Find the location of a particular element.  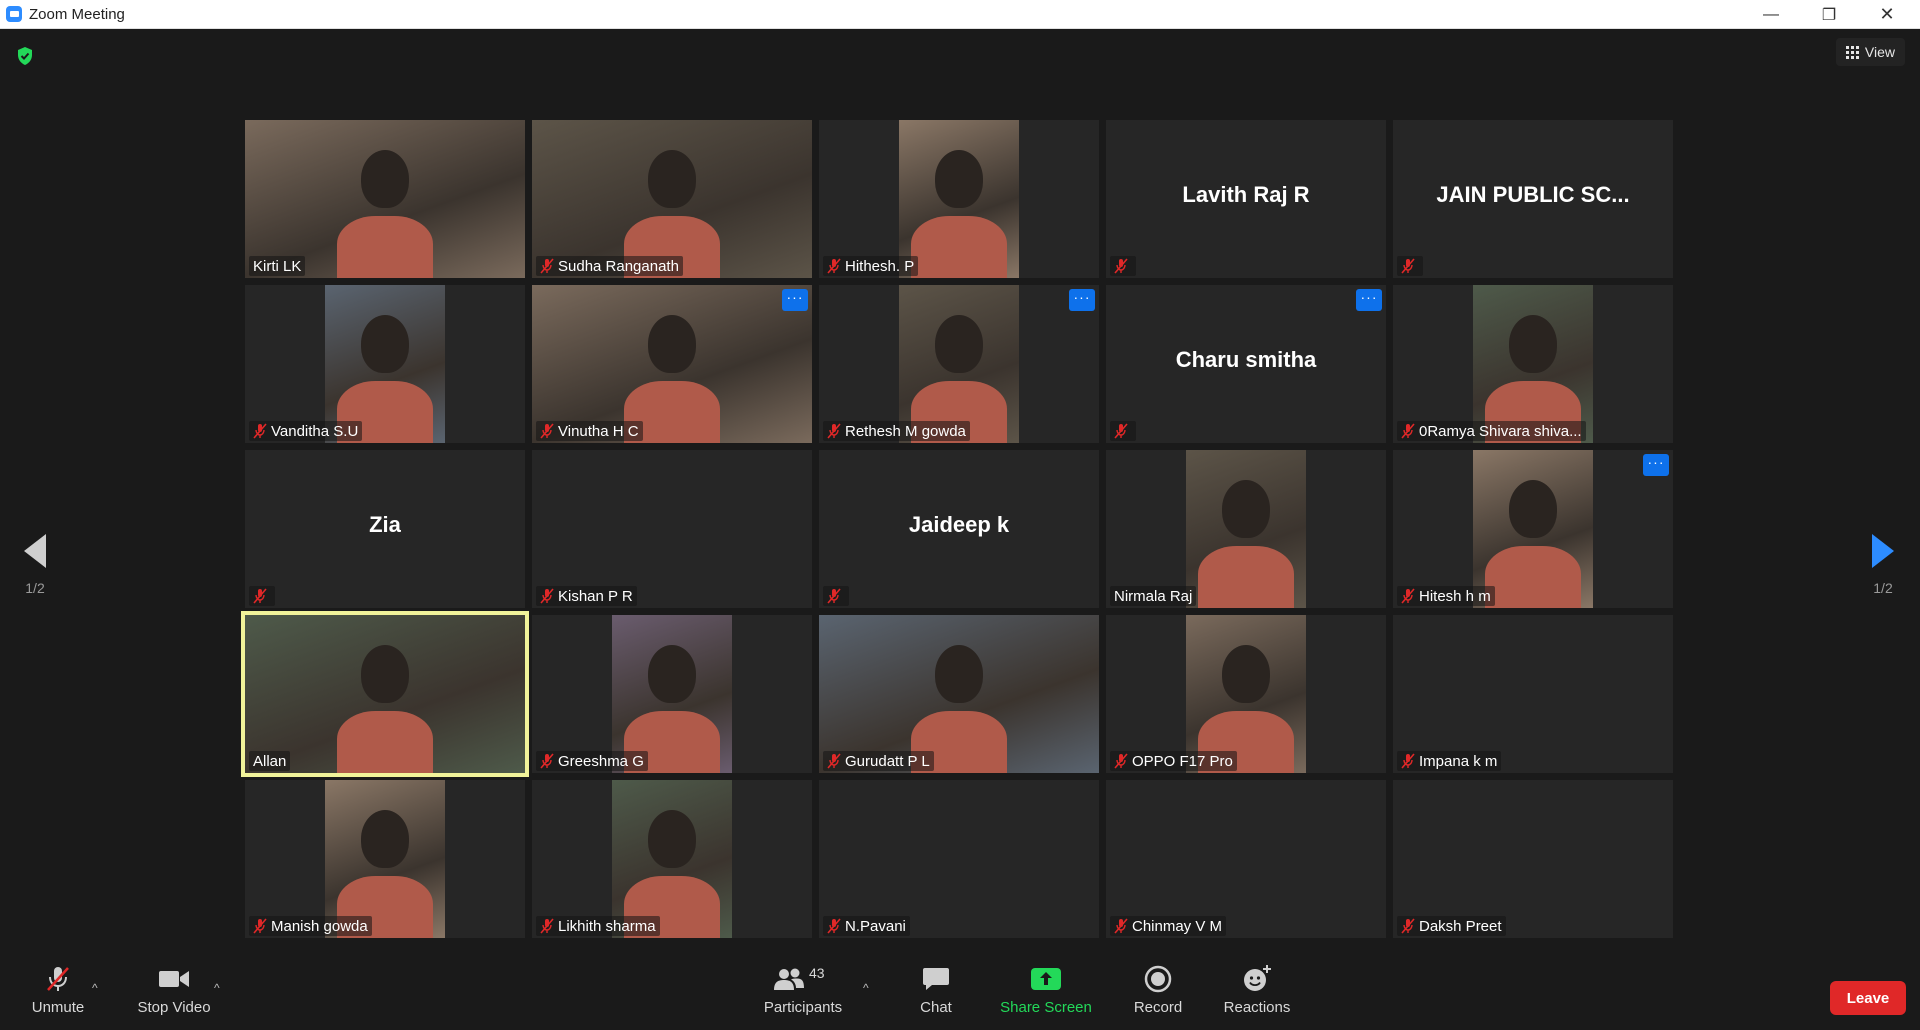

chat-button: Chat is located at coordinates (936, 990).